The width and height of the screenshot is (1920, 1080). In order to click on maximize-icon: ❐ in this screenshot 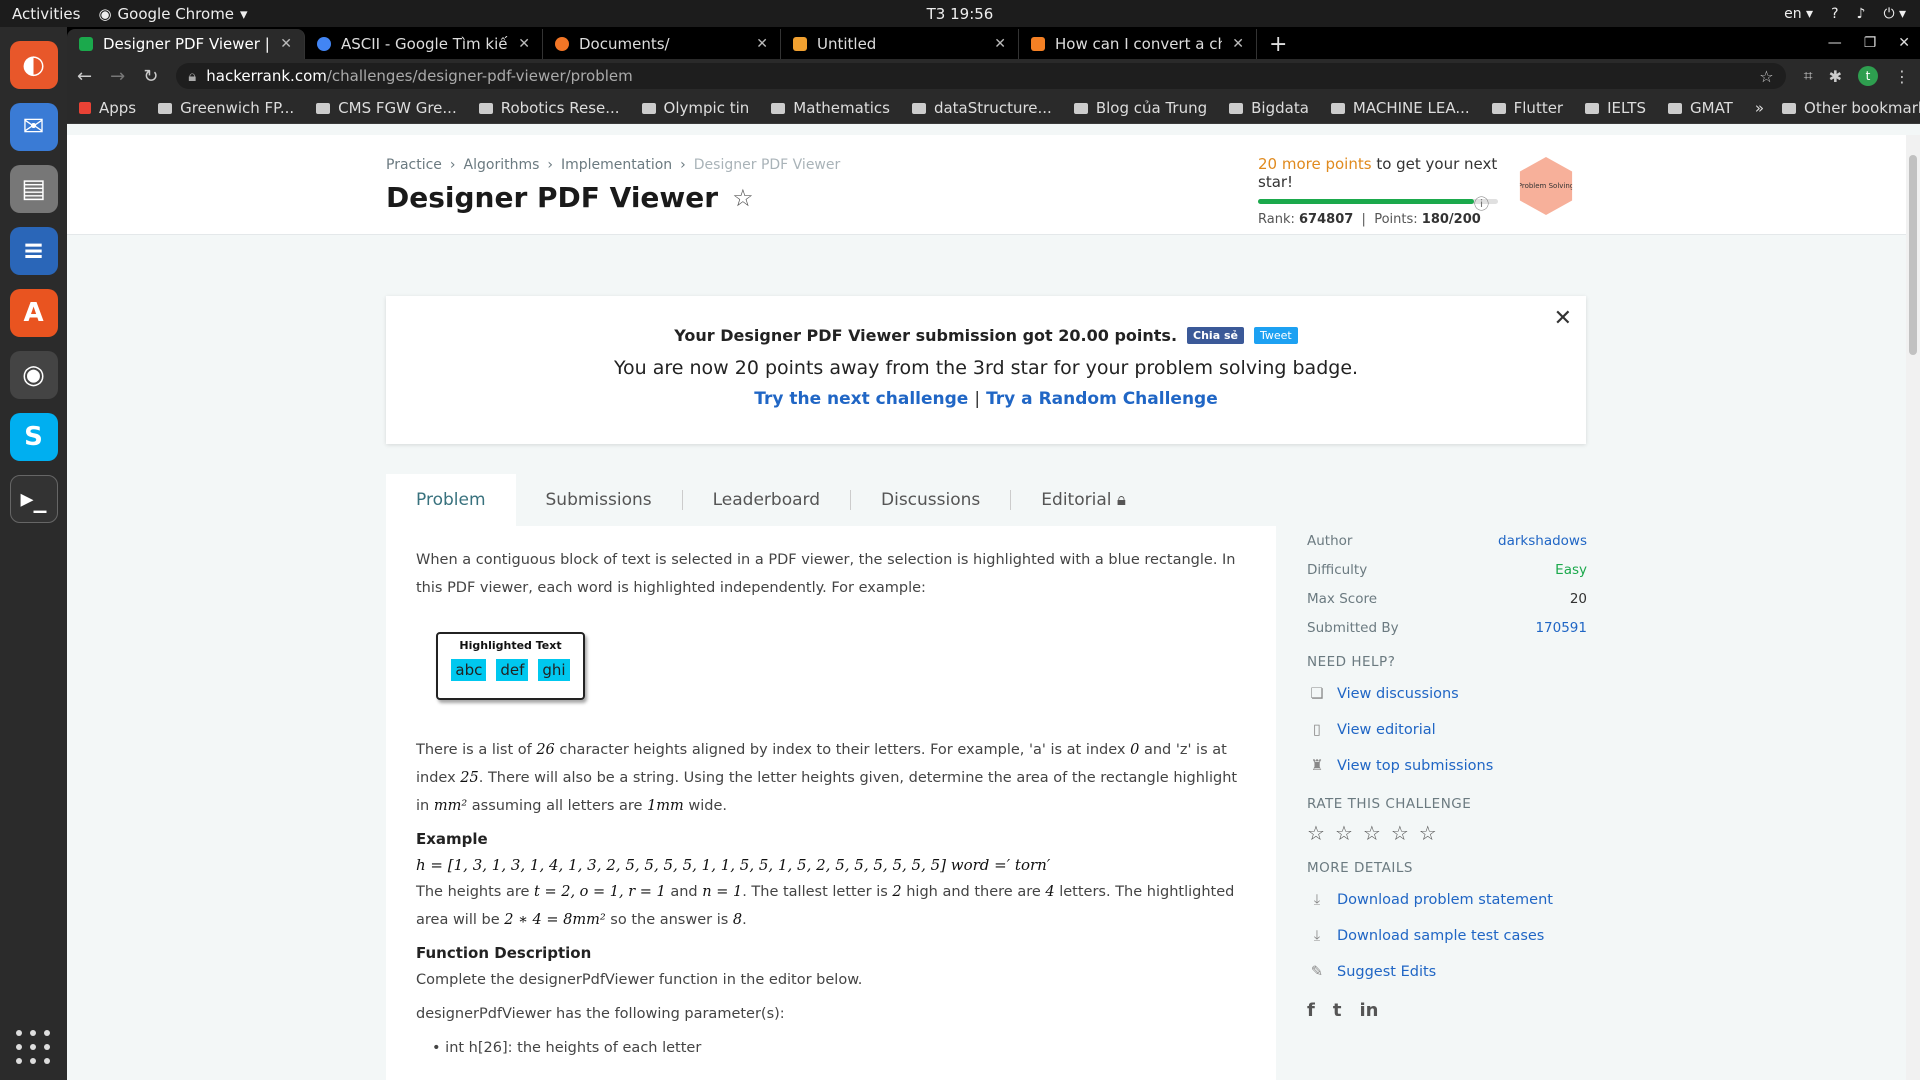, I will do `click(1870, 43)`.